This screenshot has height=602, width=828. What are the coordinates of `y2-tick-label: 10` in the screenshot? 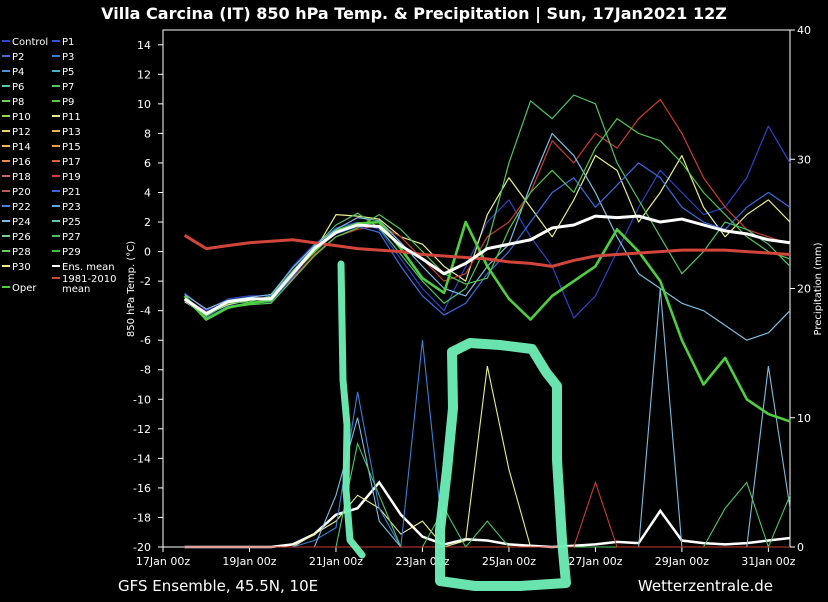 It's located at (804, 418).